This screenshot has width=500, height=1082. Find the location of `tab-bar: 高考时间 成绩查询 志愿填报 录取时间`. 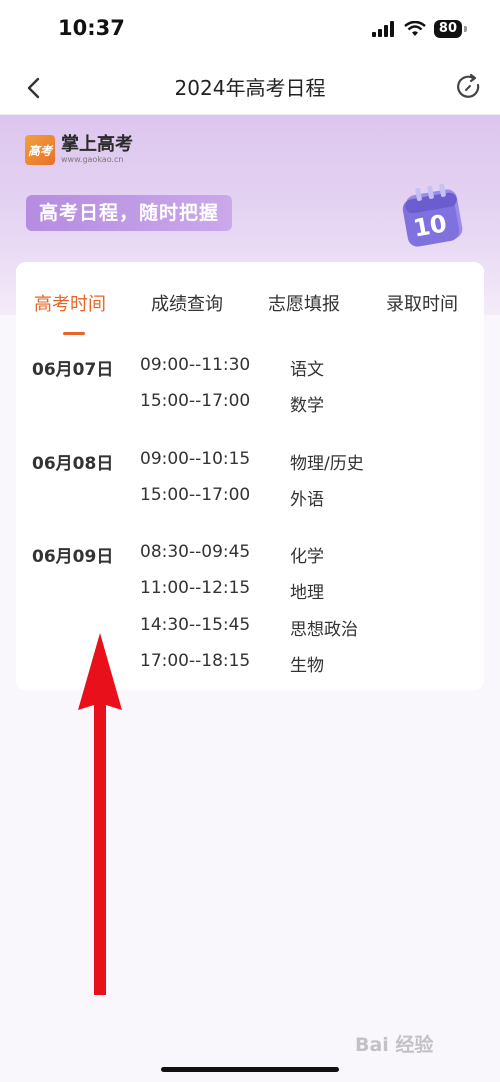

tab-bar: 高考时间 成绩查询 志愿填报 录取时间 is located at coordinates (250, 299).